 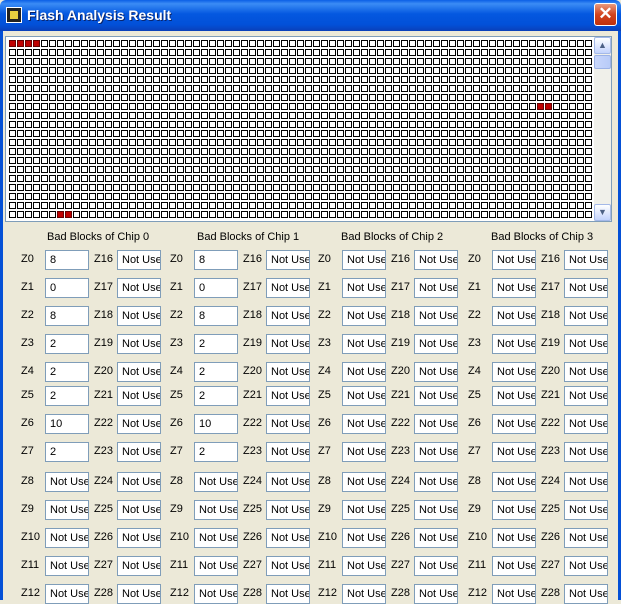 What do you see at coordinates (586, 510) in the screenshot?
I see `chip-3-z25-field: Not Use` at bounding box center [586, 510].